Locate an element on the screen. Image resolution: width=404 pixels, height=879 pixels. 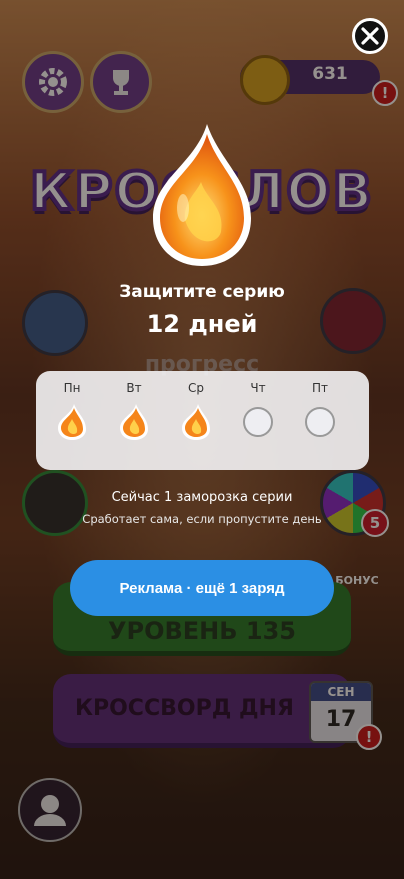
week-streak-card: Пн Вт Ср Чт Пт is located at coordinates (202, 420).